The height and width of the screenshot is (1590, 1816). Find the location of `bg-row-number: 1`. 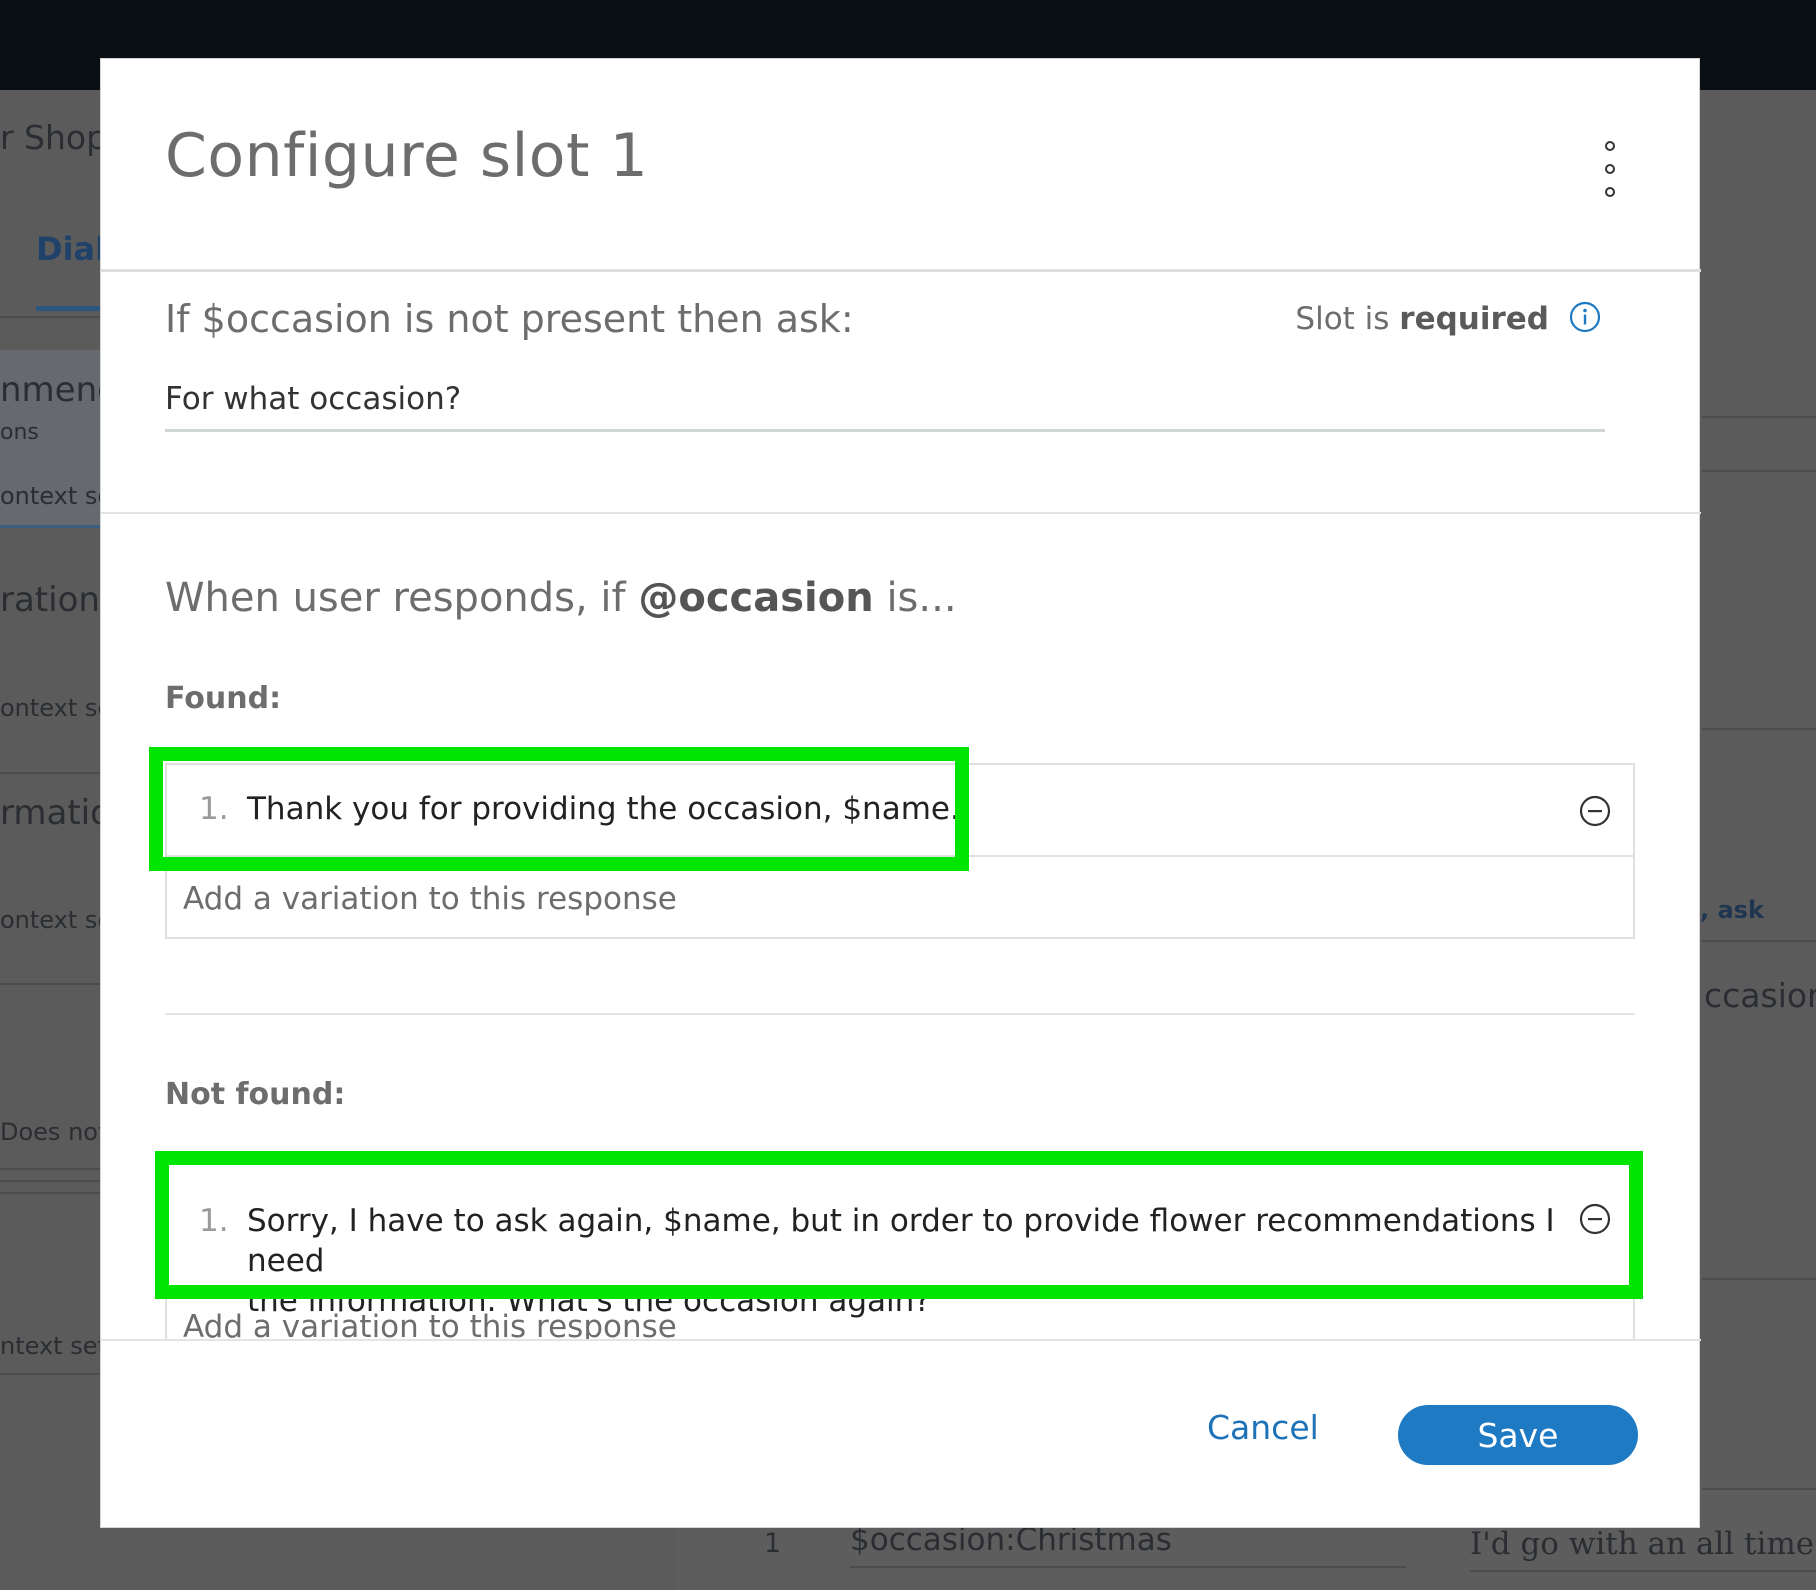

bg-row-number: 1 is located at coordinates (773, 1543).